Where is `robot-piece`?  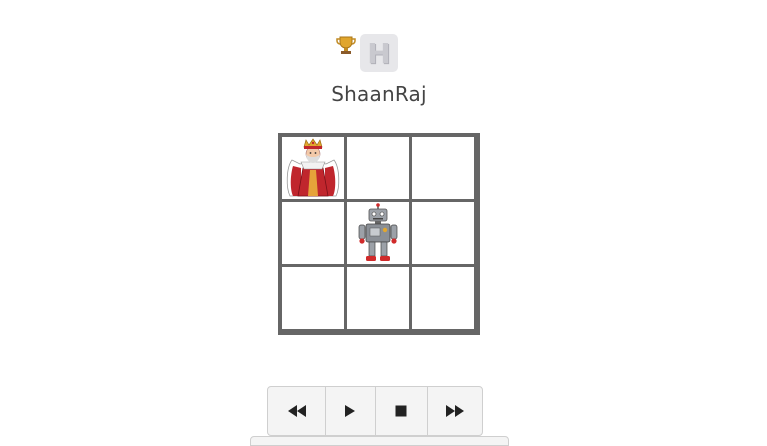 robot-piece is located at coordinates (378, 232).